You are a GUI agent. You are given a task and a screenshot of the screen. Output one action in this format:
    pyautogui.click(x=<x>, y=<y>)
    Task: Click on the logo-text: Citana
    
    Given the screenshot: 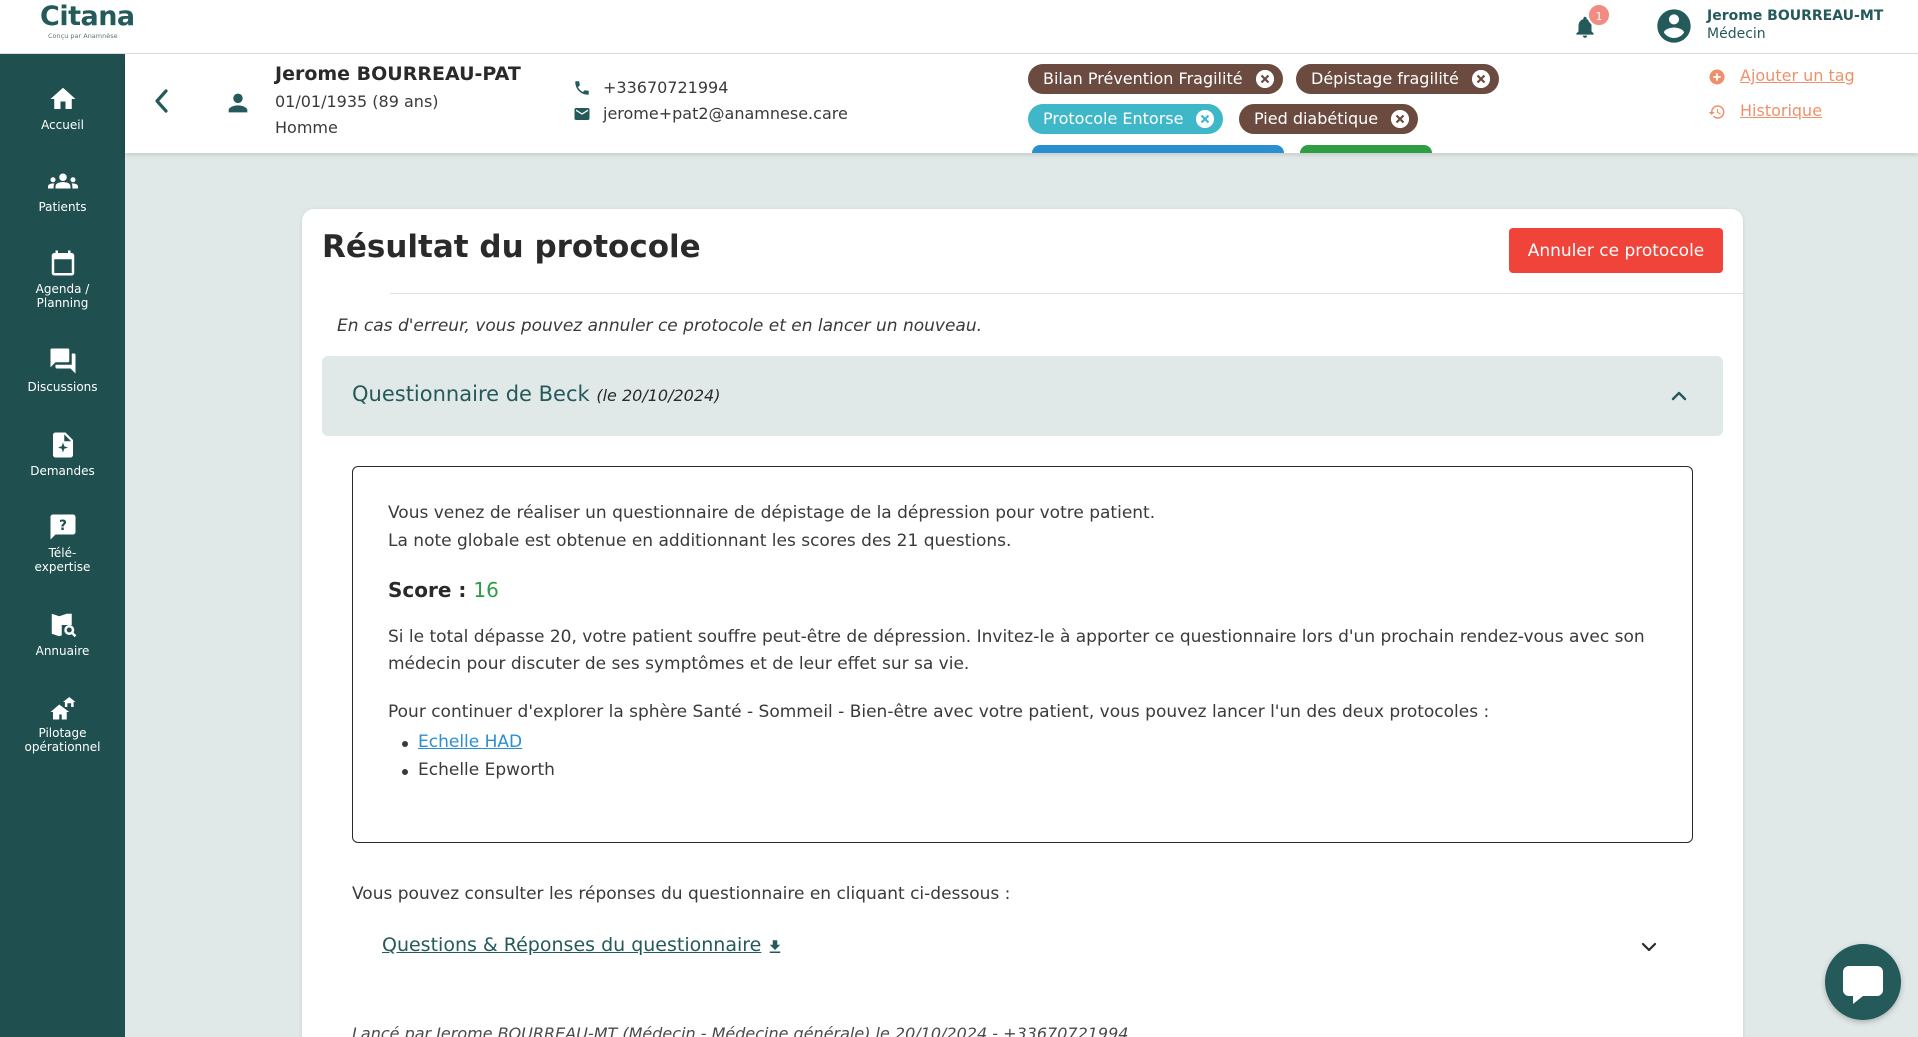 What is the action you would take?
    pyautogui.click(x=87, y=16)
    